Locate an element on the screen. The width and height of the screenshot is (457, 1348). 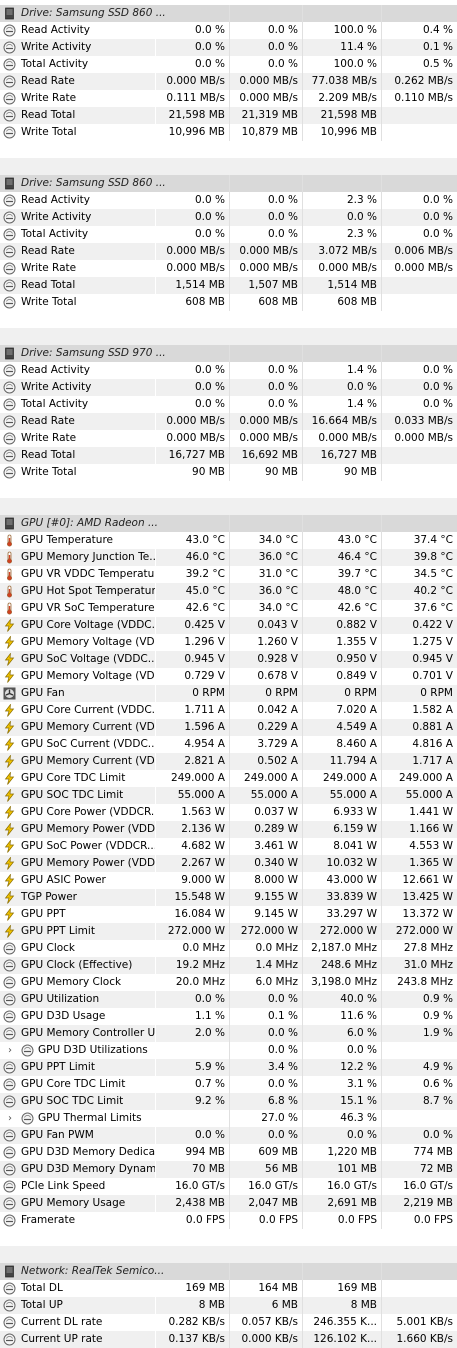
current-value: 0.0 FPS is located at coordinates (193, 1220).